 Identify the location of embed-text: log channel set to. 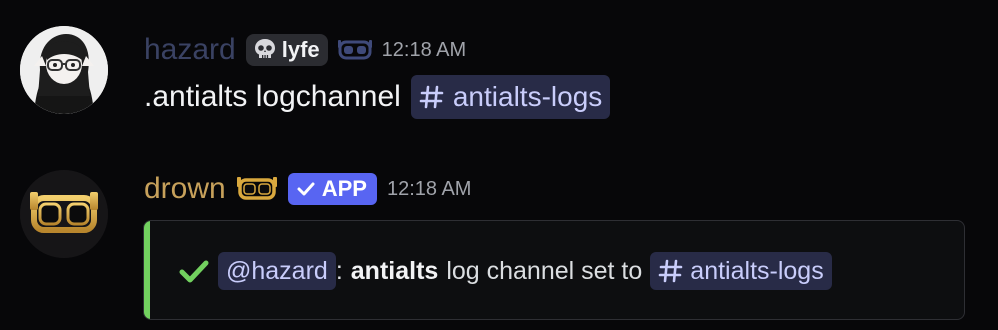
(544, 270).